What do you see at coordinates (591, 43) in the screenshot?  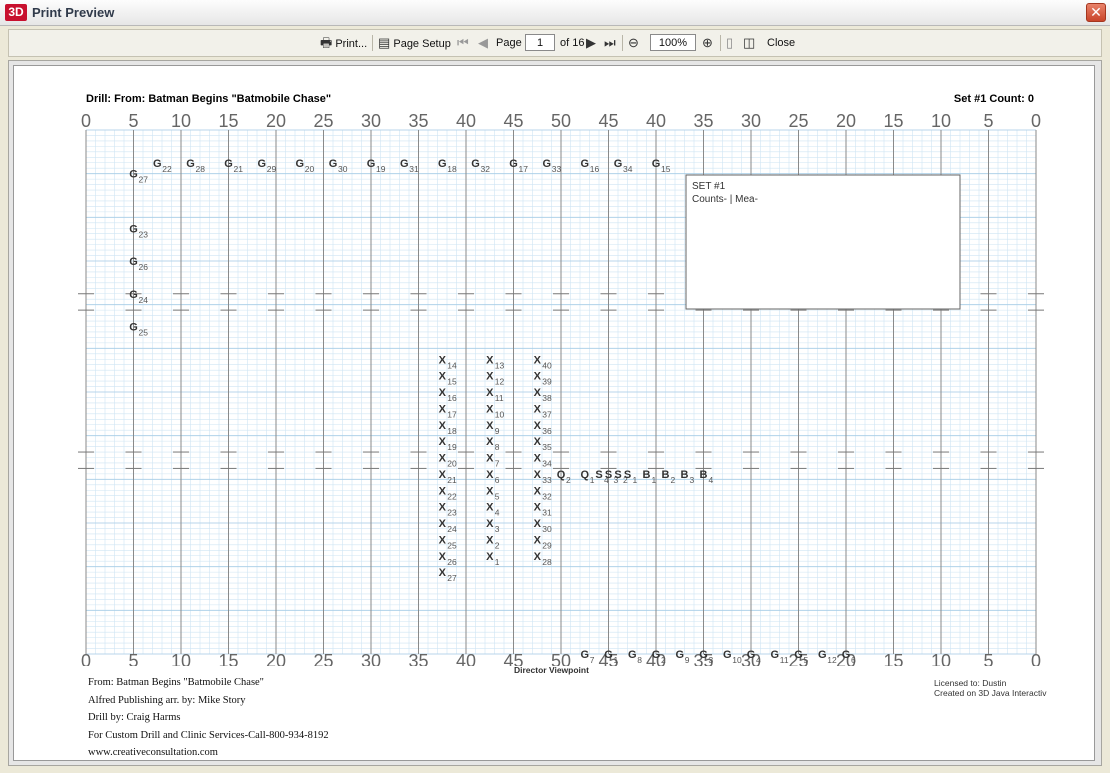 I see `next-page-icon: ▶` at bounding box center [591, 43].